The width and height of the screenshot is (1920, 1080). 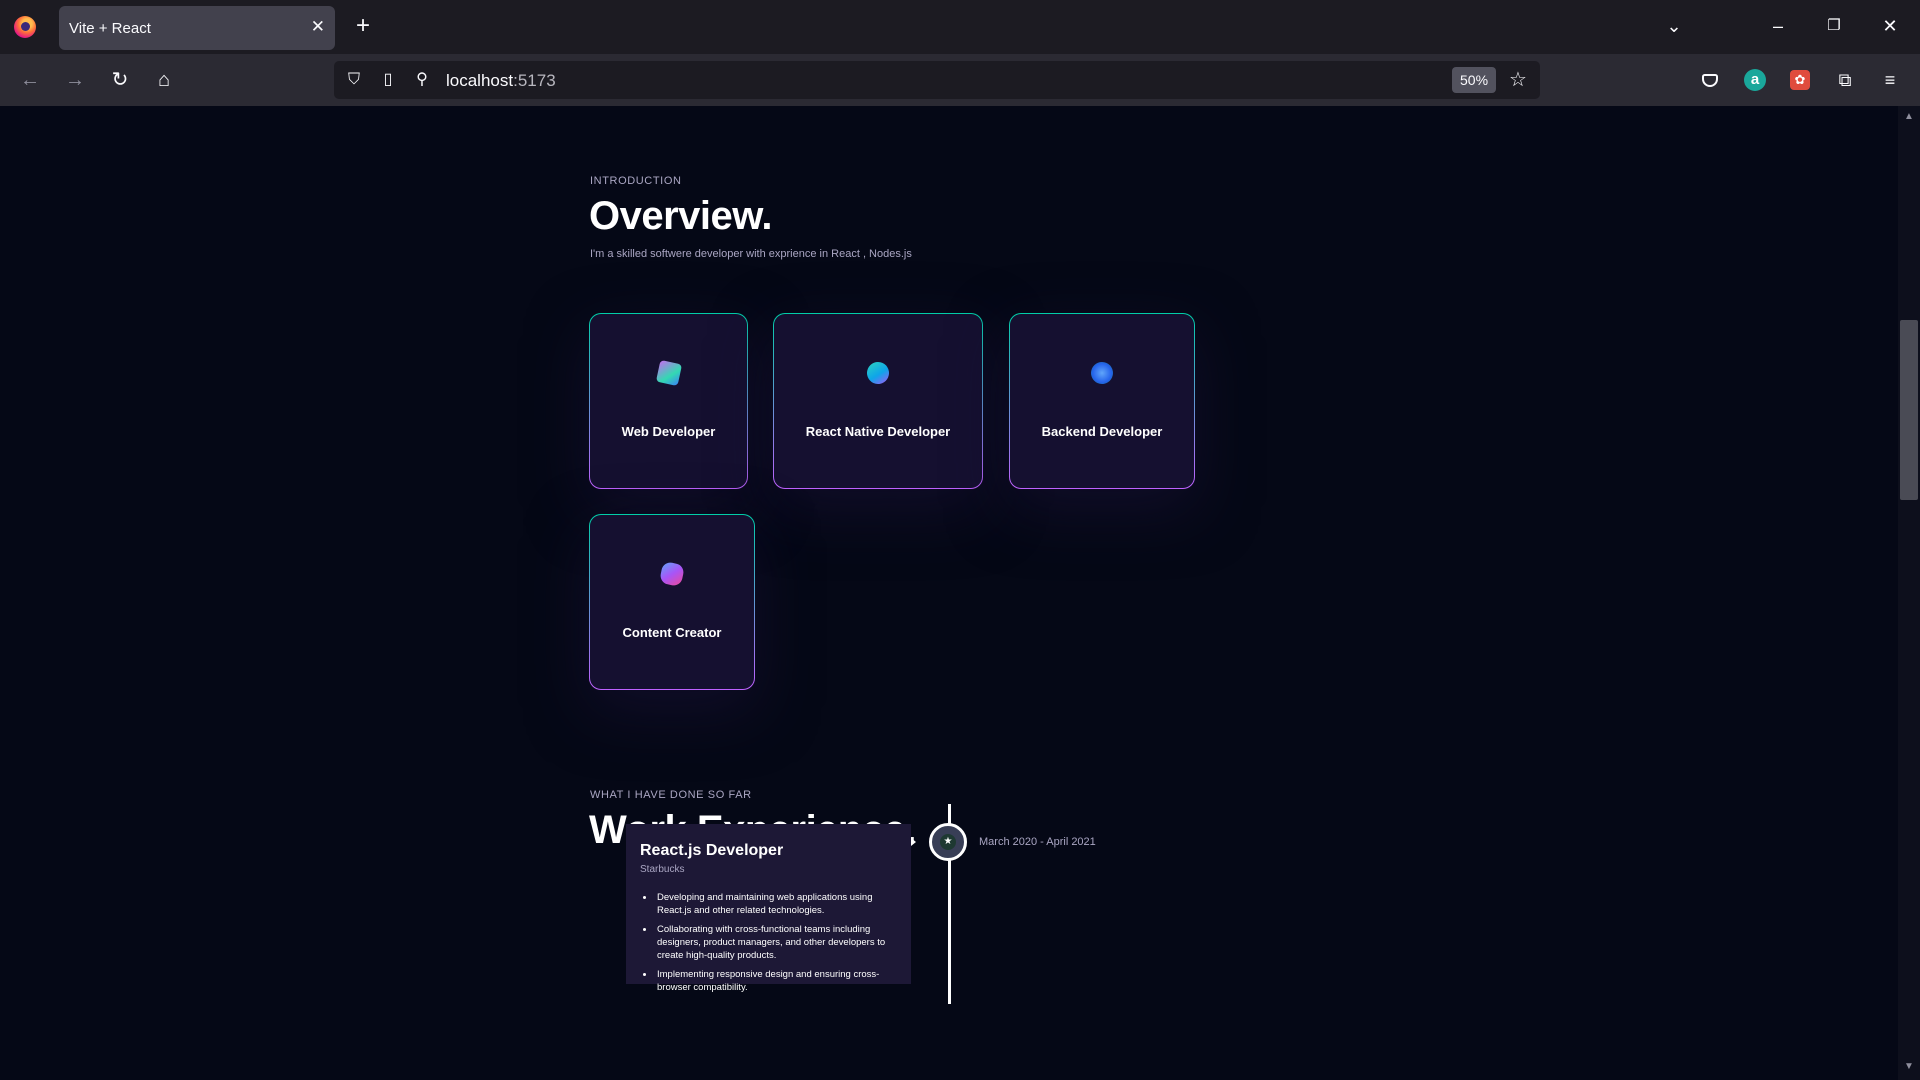 I want to click on content-creator-icon, so click(x=672, y=574).